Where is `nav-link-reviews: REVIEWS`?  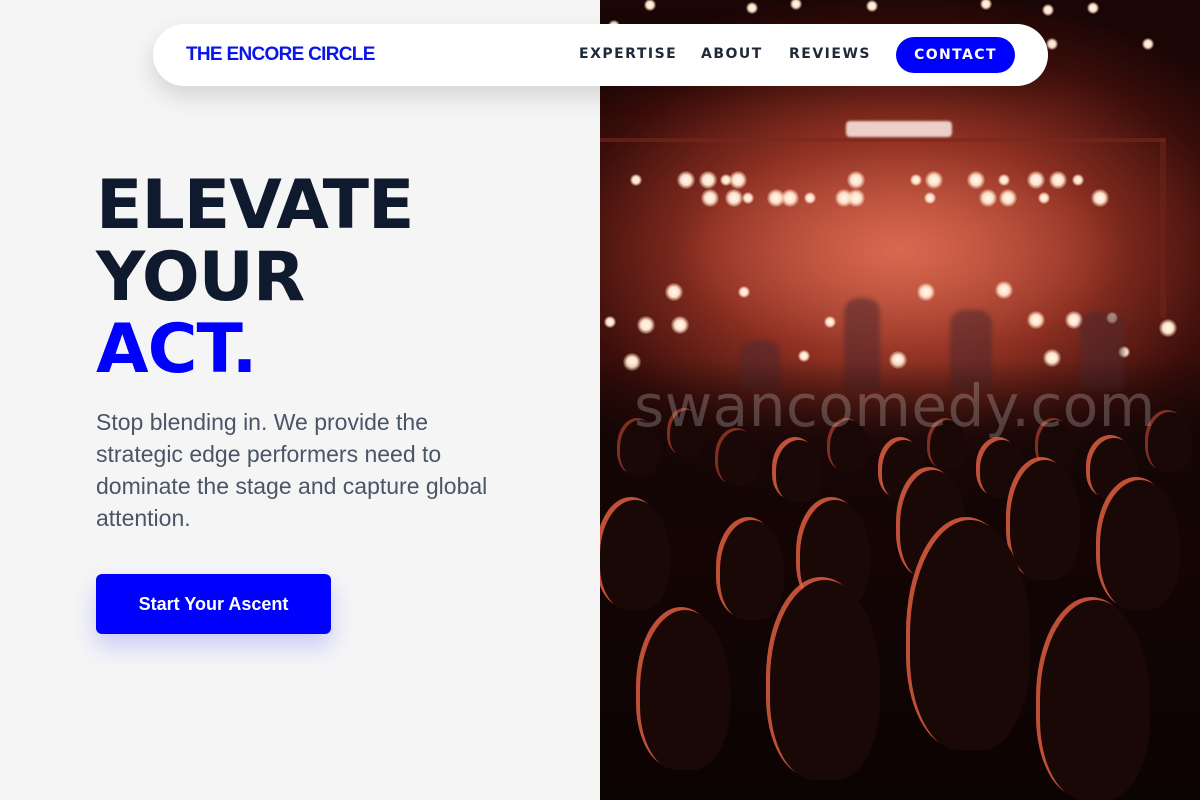
nav-link-reviews: REVIEWS is located at coordinates (830, 54).